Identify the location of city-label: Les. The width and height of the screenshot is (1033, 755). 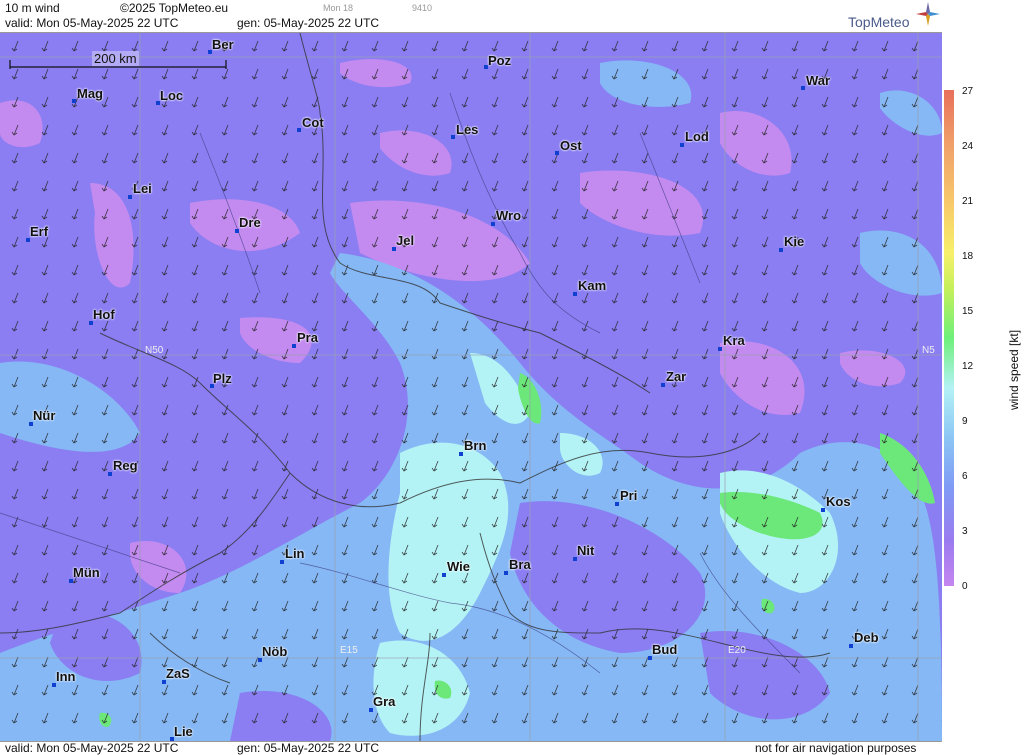
(467, 129).